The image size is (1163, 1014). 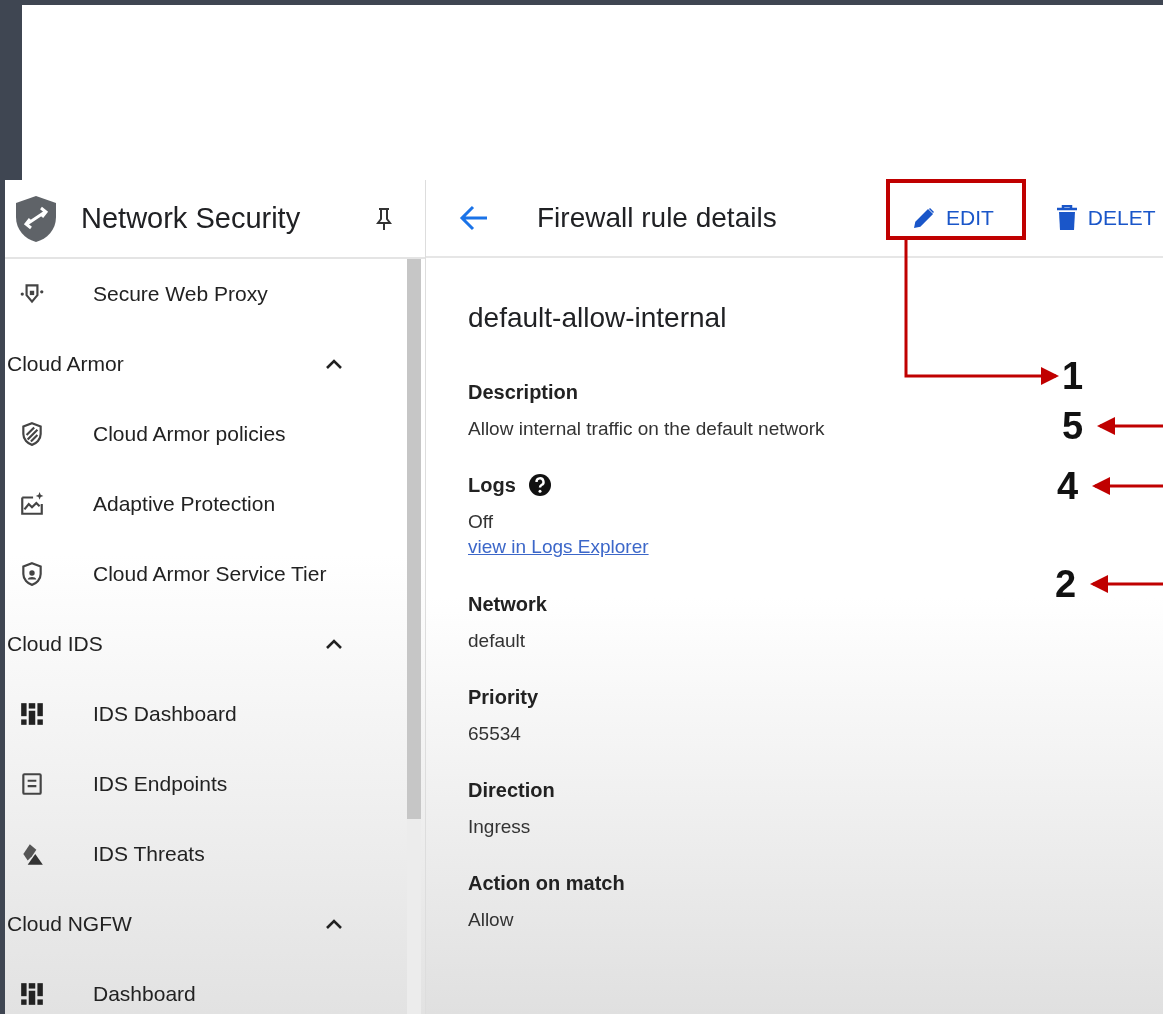 What do you see at coordinates (499, 827) in the screenshot?
I see `field-value: Ingress` at bounding box center [499, 827].